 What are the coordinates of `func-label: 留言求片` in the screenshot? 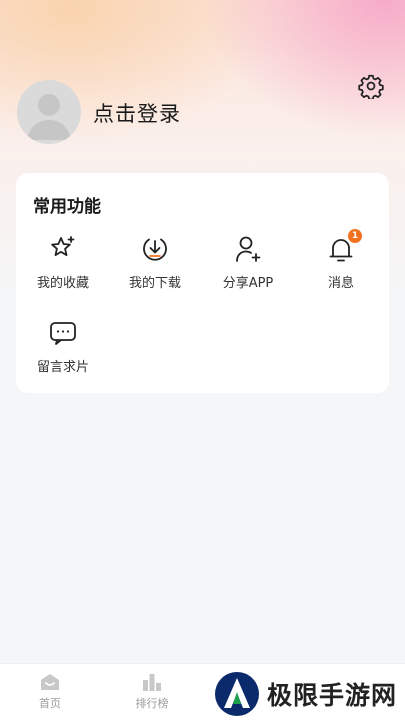 It's located at (62, 367).